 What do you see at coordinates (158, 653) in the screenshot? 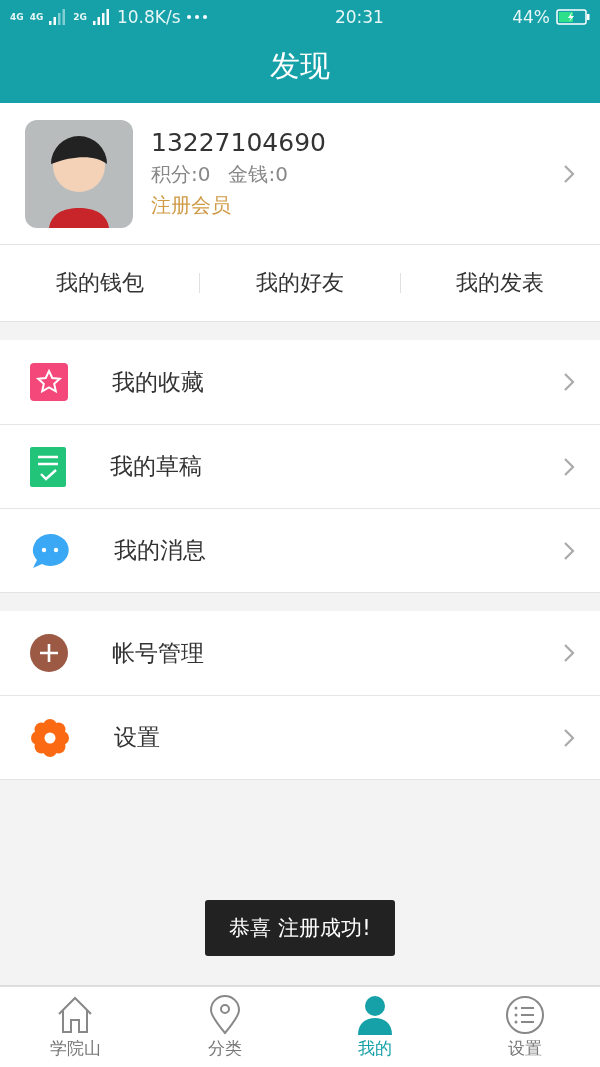
I see `menu-label: 帐号管理` at bounding box center [158, 653].